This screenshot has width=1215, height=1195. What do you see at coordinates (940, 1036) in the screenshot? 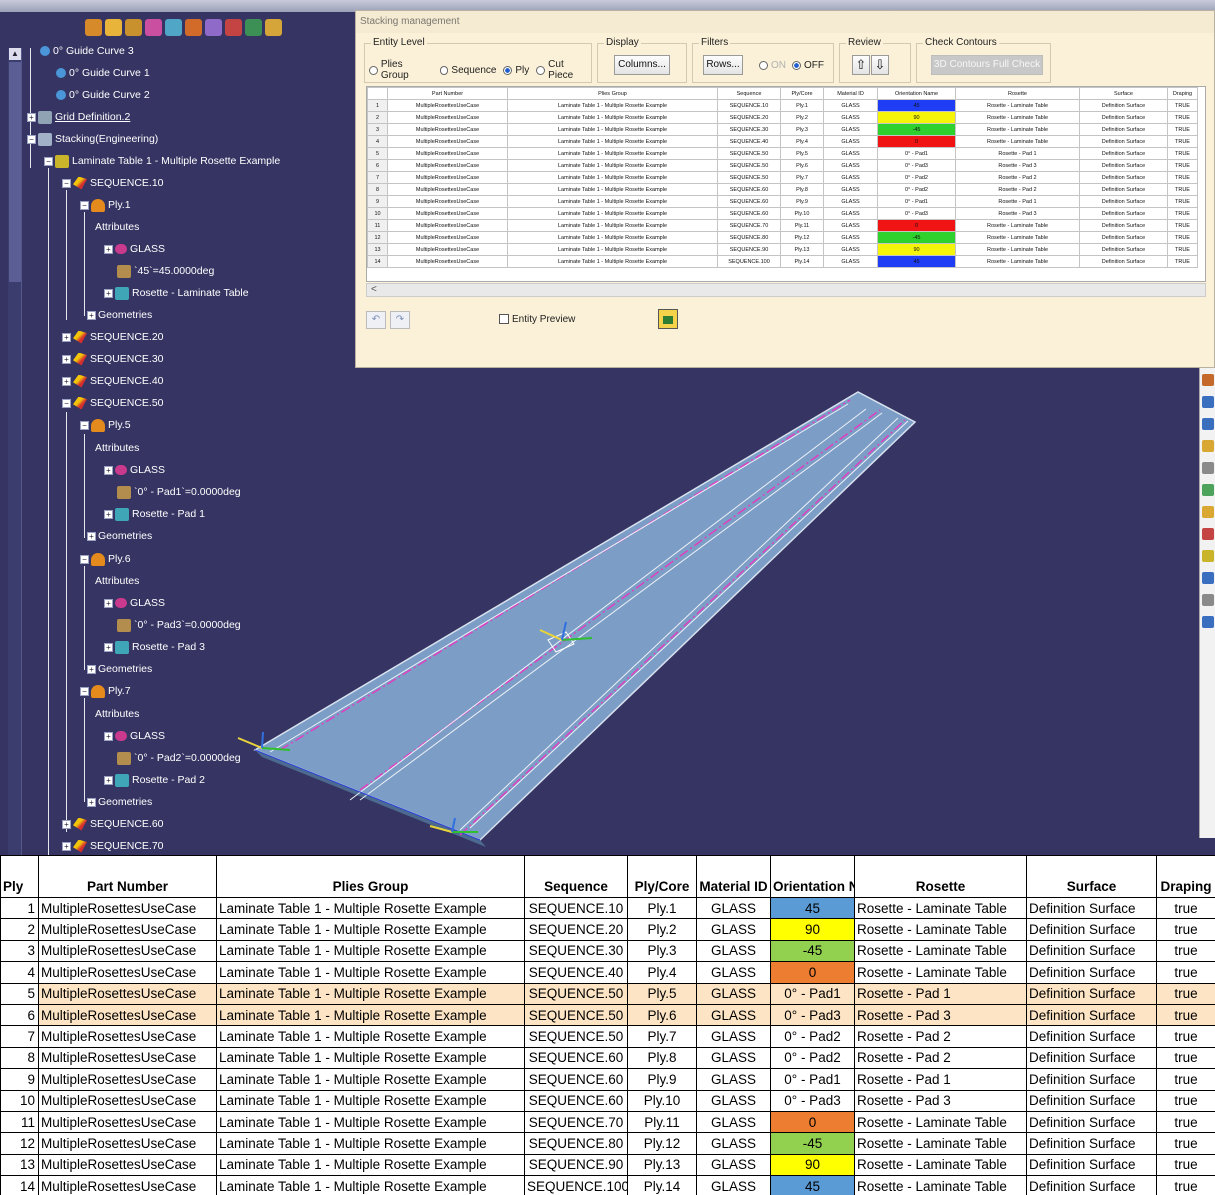
I see `sheet-cell: Rosette - Pad 2` at bounding box center [940, 1036].